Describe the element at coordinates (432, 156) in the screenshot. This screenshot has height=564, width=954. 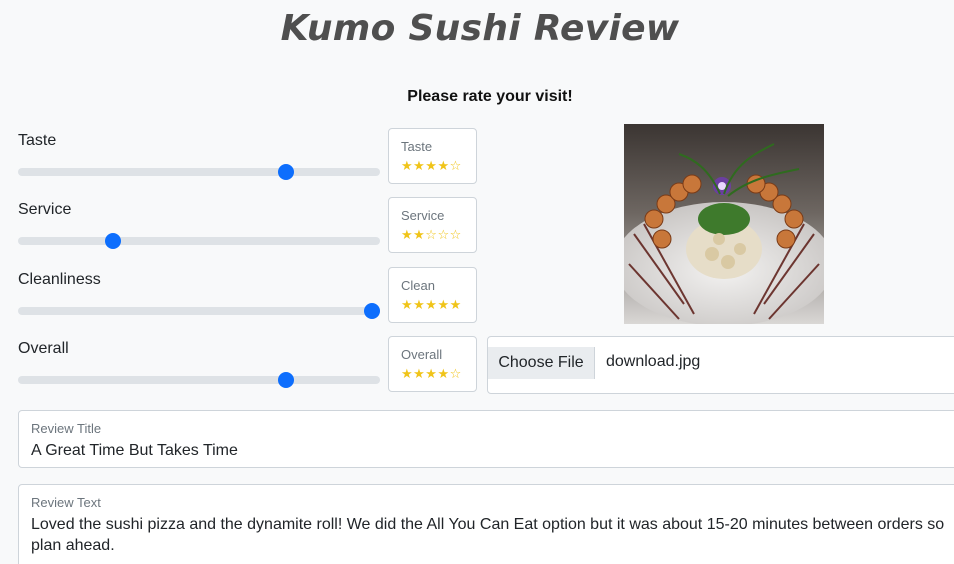
I see `taste-stars-box: Taste ★★★★☆` at that location.